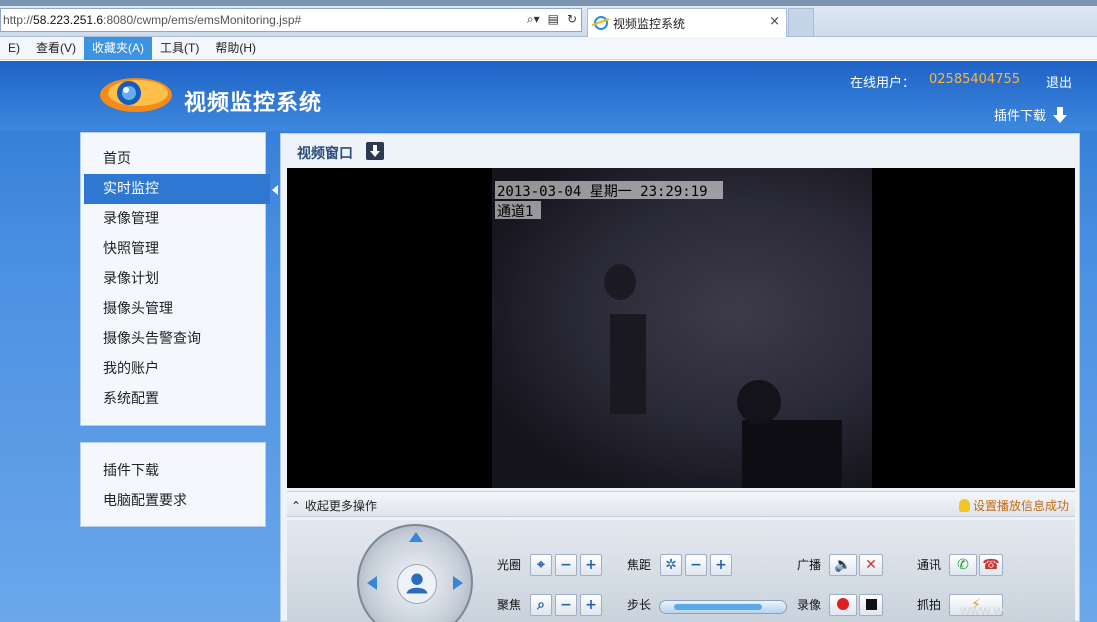 The width and height of the screenshot is (1097, 622). What do you see at coordinates (173, 159) in the screenshot?
I see `sidebar-item-home: 首页` at bounding box center [173, 159].